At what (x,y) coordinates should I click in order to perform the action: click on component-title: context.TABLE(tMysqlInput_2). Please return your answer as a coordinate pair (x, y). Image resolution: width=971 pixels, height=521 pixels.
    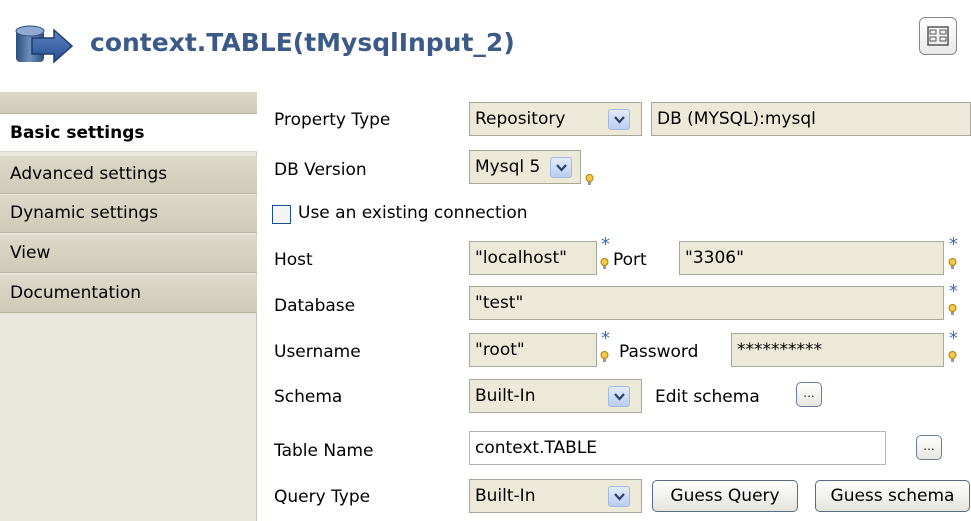
    Looking at the image, I should click on (302, 42).